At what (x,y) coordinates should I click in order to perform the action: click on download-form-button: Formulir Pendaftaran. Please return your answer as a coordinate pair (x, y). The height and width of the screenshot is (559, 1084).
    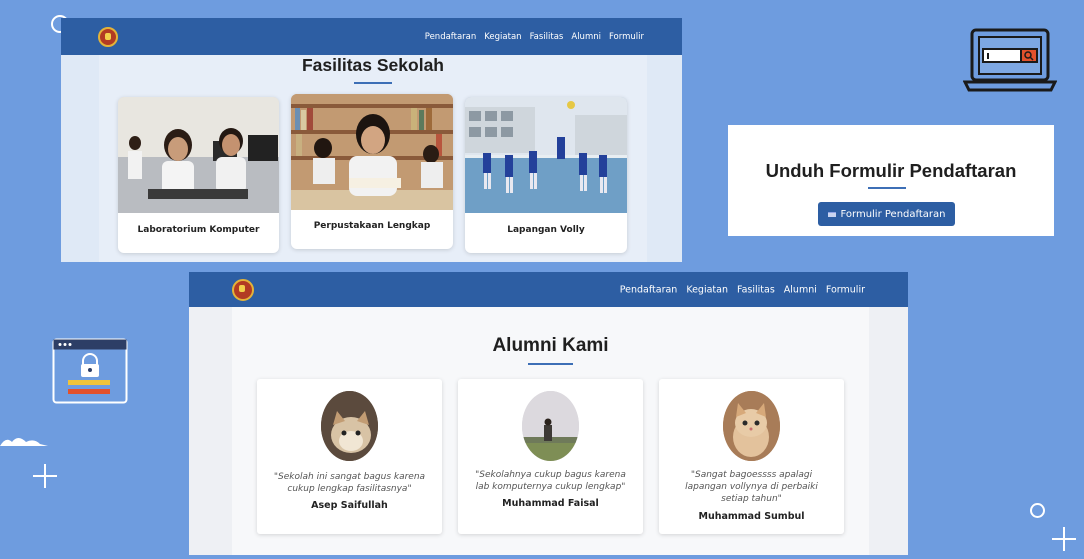
    Looking at the image, I should click on (886, 214).